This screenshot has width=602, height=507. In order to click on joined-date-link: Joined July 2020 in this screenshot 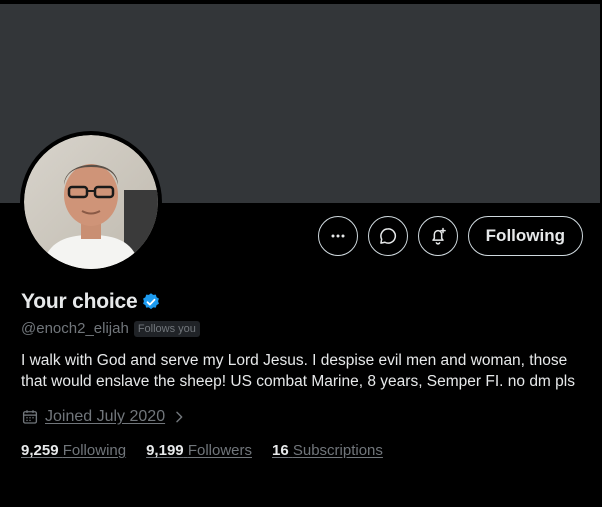, I will do `click(105, 417)`.